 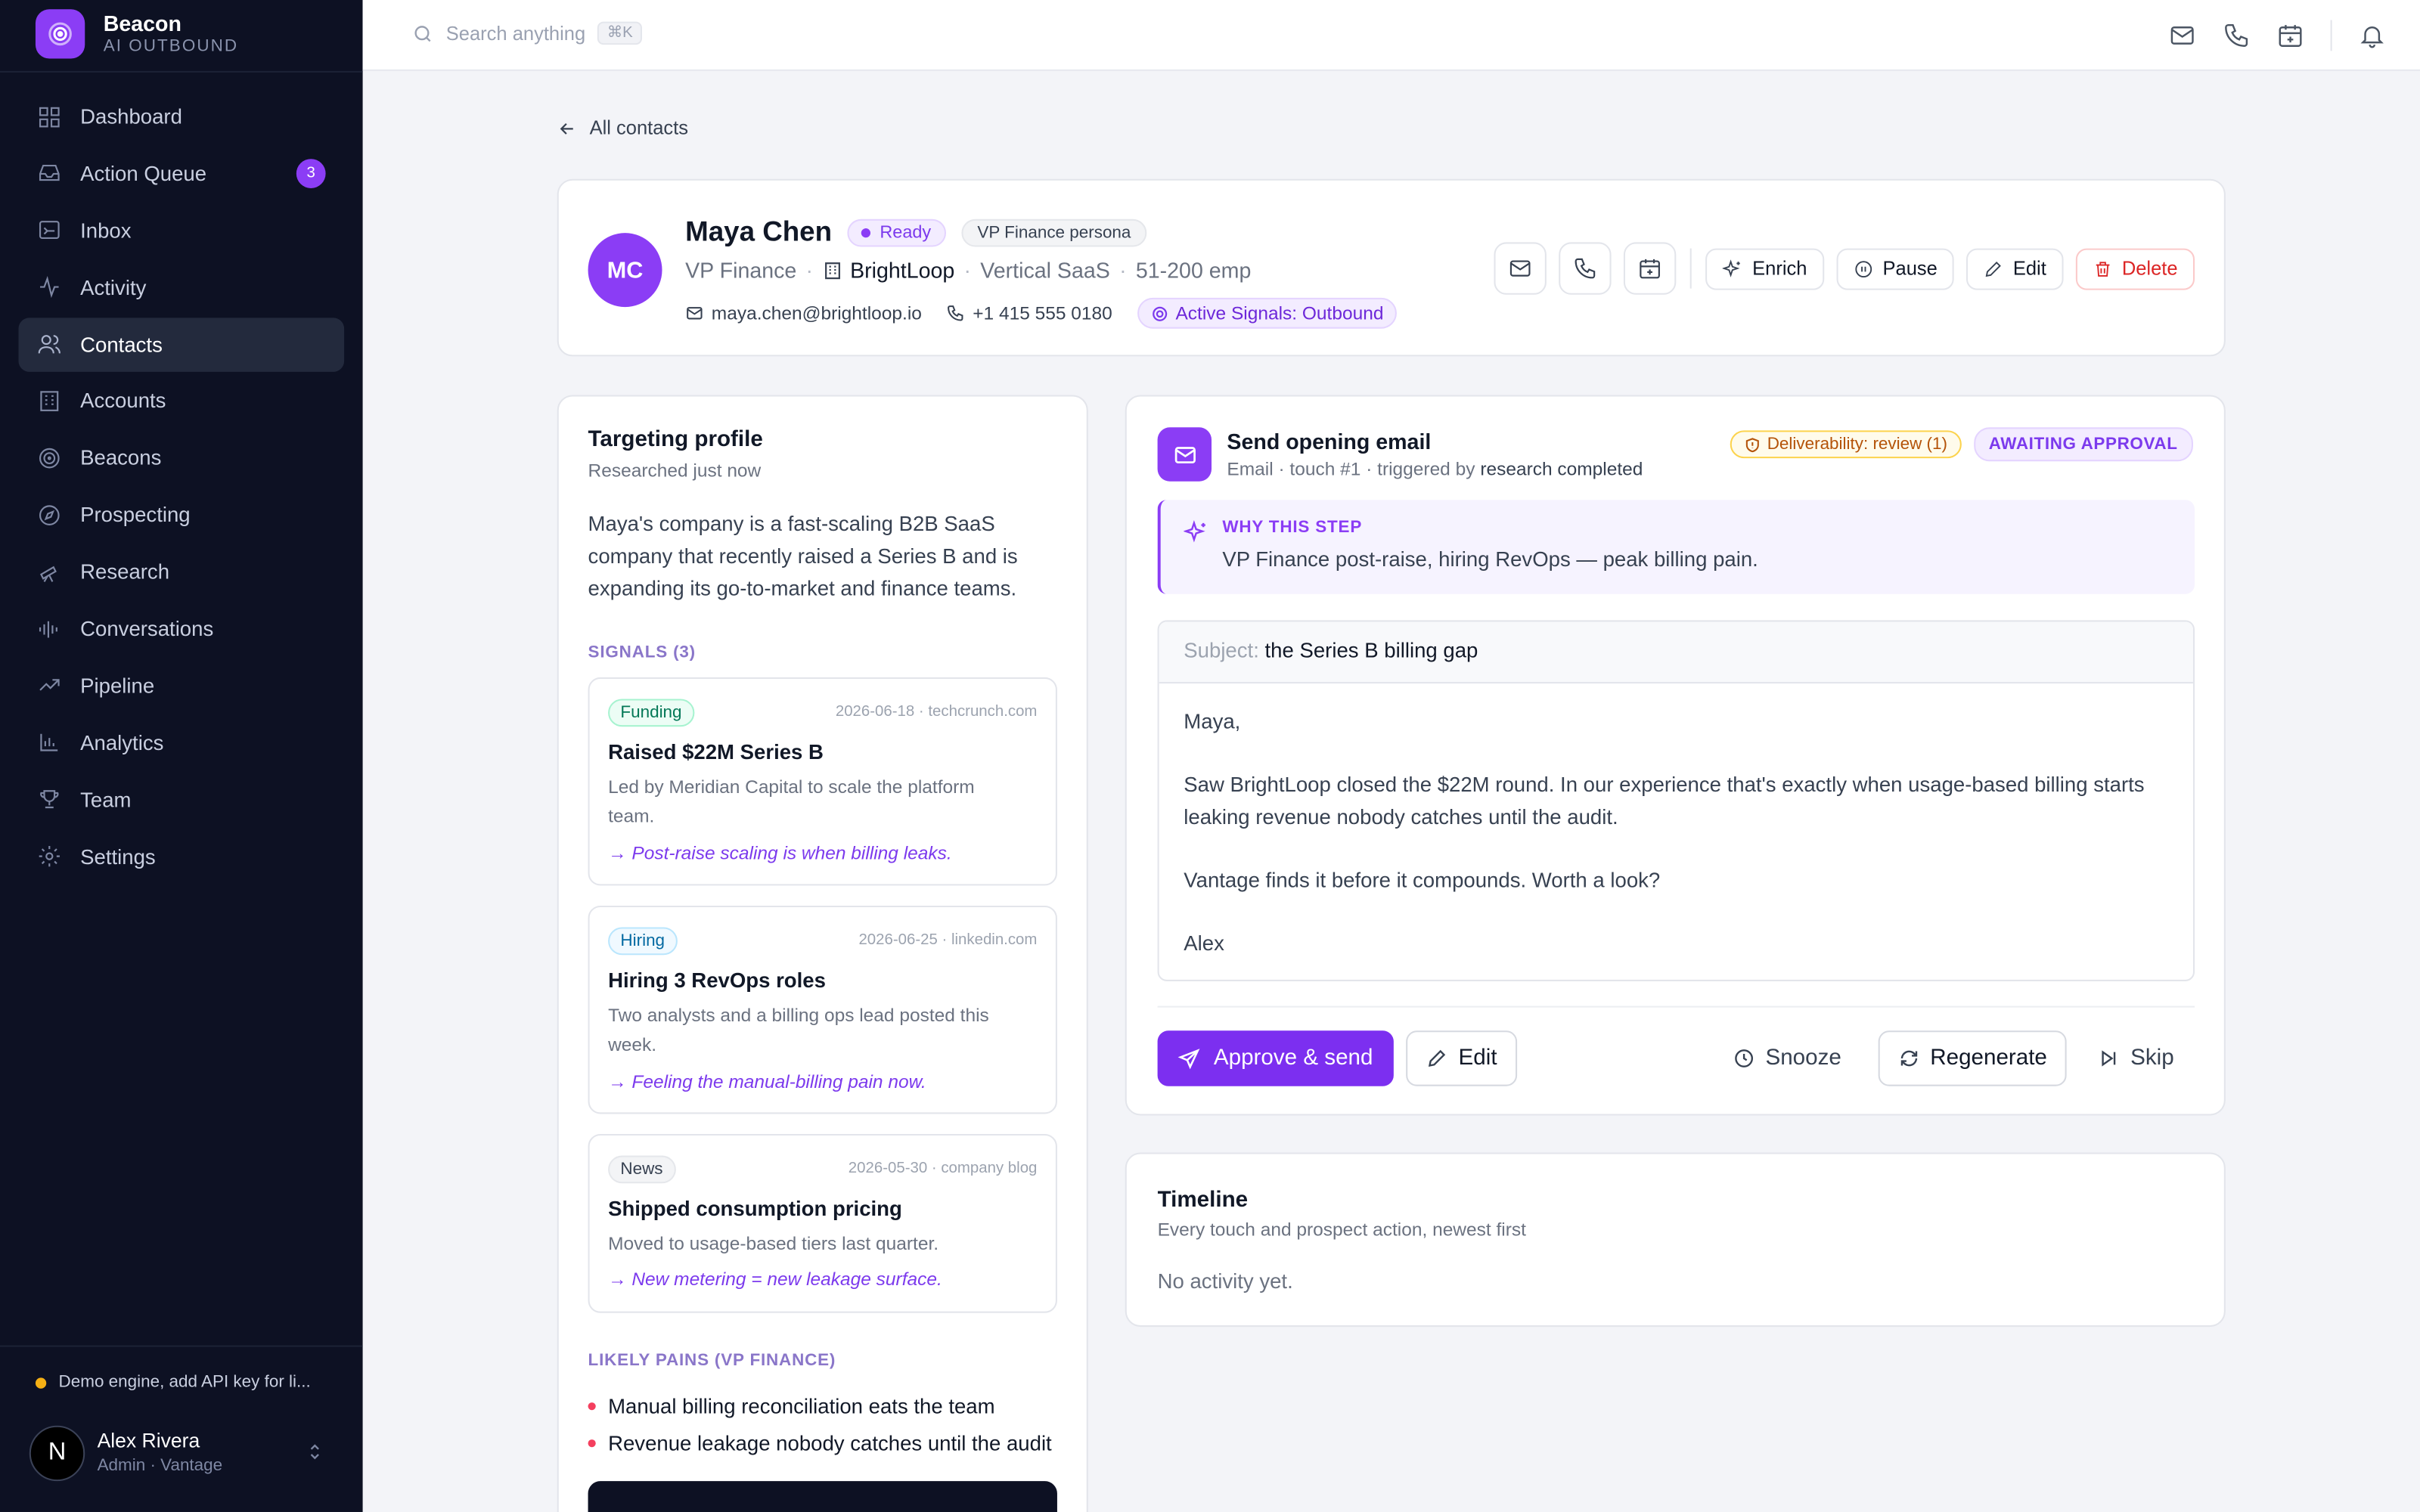 What do you see at coordinates (180, 1453) in the screenshot?
I see `user-menu: N Alex Rivera Admin · Vantage` at bounding box center [180, 1453].